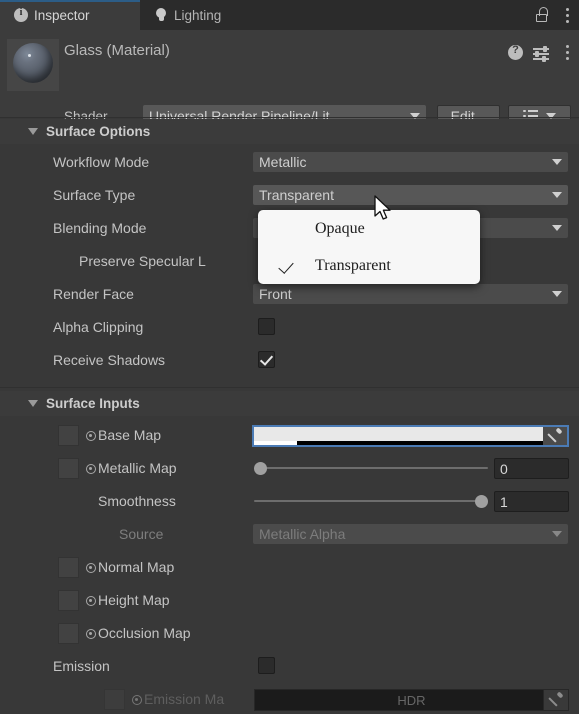 The image size is (579, 714). I want to click on row-source: Source Metallic Alpha, so click(289, 535).